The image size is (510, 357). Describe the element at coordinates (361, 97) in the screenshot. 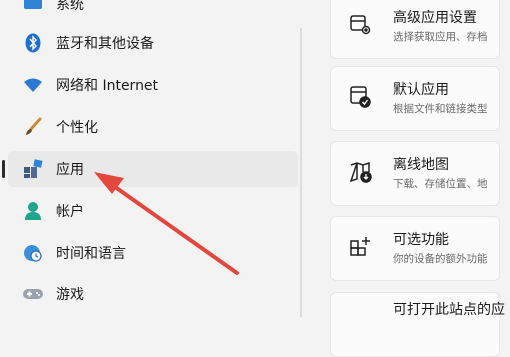

I see `default-apps-icon` at that location.